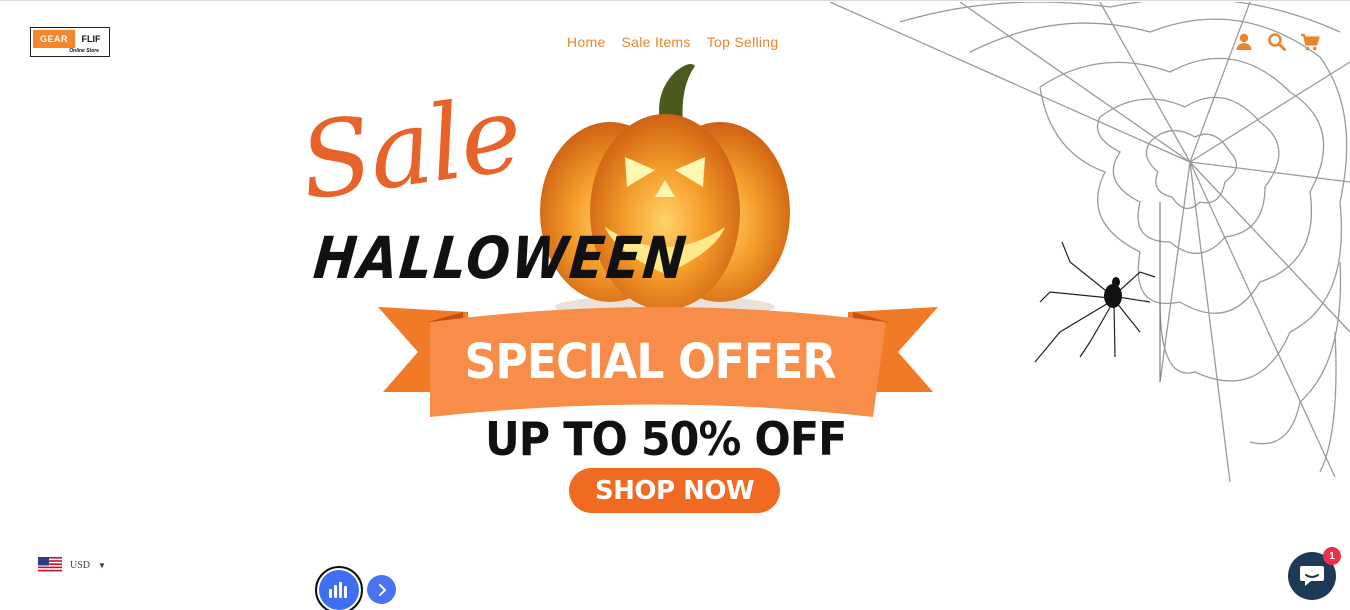 This screenshot has height=610, width=1350. I want to click on audio-player-widget, so click(339, 588).